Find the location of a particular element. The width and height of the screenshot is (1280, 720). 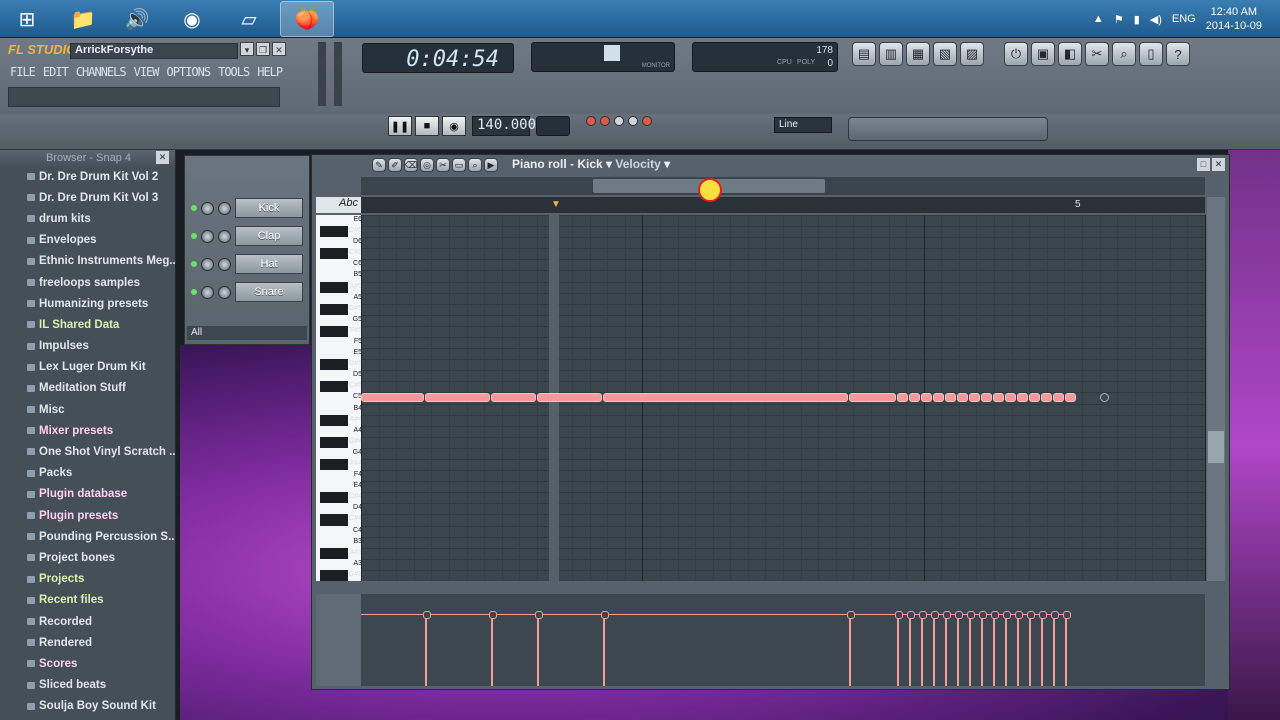

browser-item: Meditation Stuff is located at coordinates (87, 388).